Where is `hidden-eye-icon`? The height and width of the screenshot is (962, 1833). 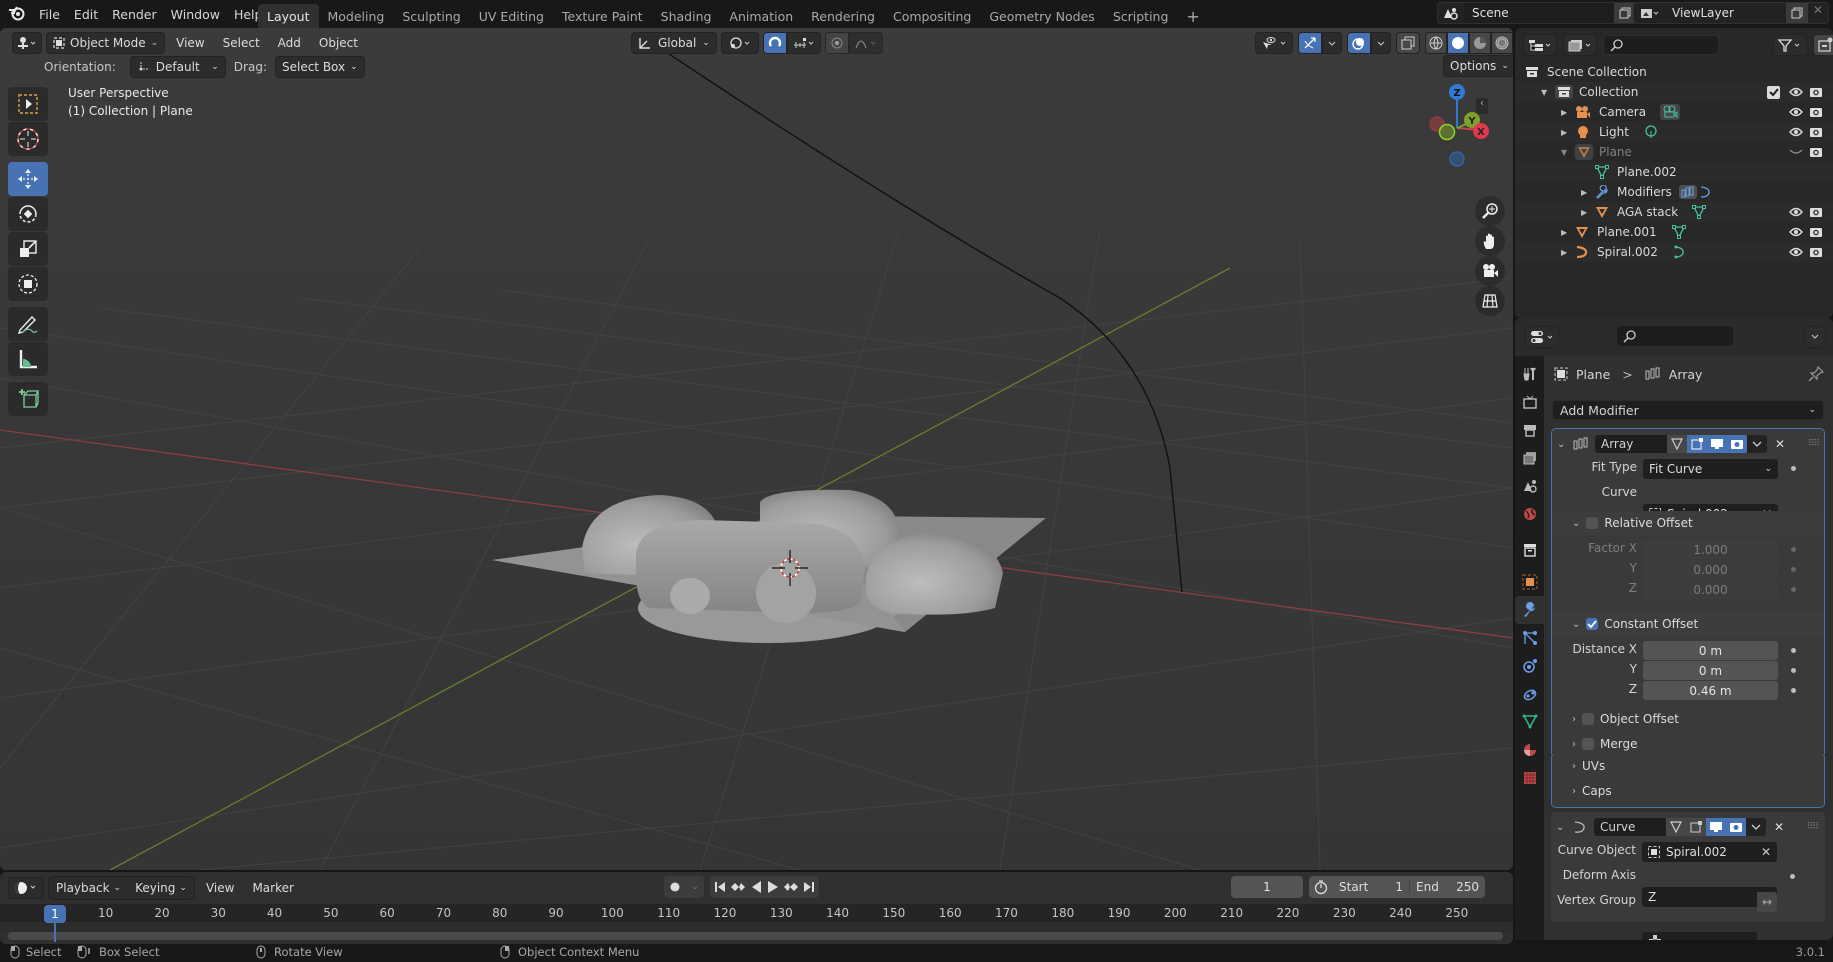 hidden-eye-icon is located at coordinates (1796, 152).